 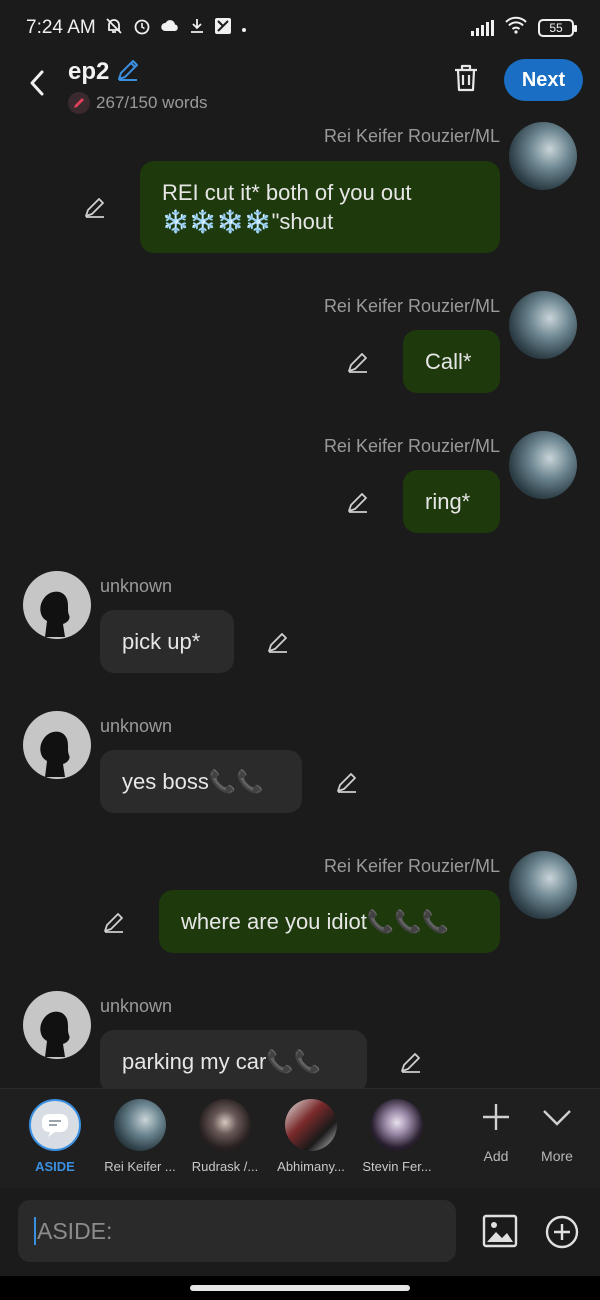 I want to click on system-nav-bar, so click(x=300, y=1288).